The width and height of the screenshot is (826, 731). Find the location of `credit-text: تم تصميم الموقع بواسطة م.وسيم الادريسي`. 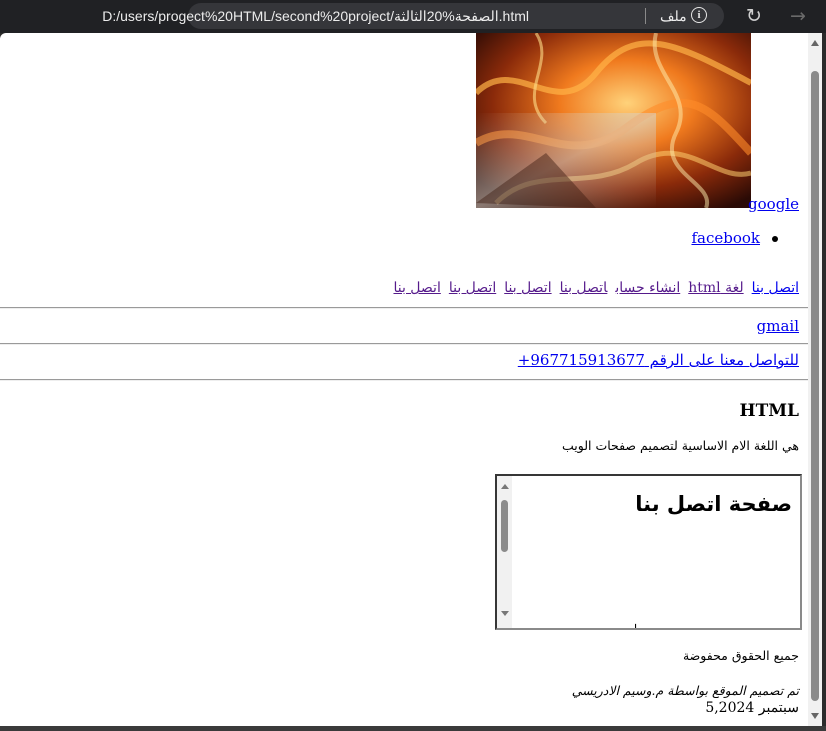

credit-text: تم تصميم الموقع بواسطة م.وسيم الادريسي is located at coordinates (685, 690).